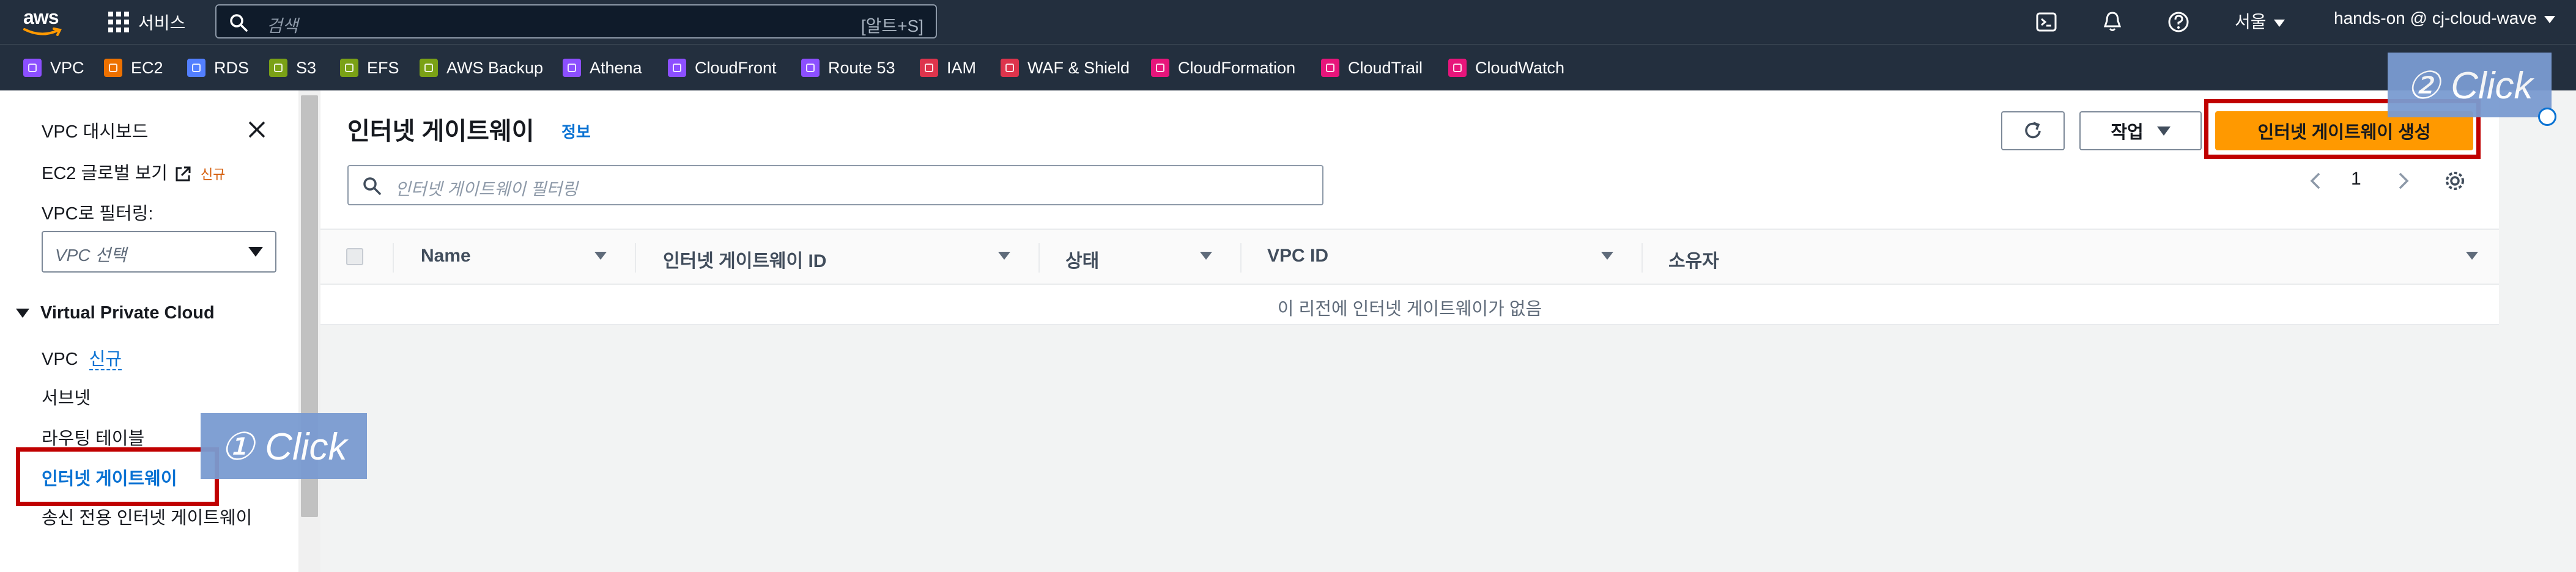 The image size is (2576, 572). I want to click on favorite-label: RDS, so click(232, 68).